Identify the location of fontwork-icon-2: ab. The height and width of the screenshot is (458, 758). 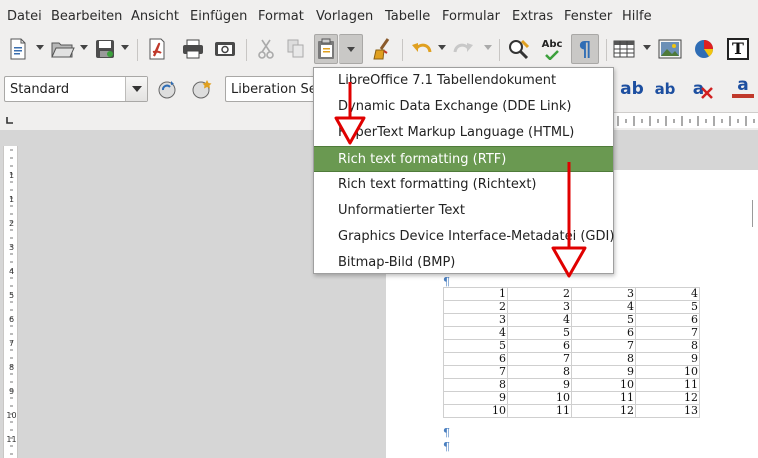
(665, 89).